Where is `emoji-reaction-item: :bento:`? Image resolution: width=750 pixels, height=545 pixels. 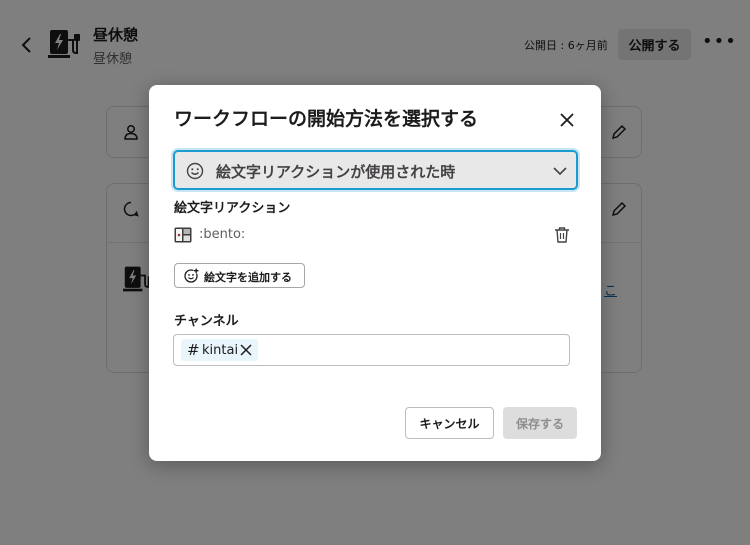 emoji-reaction-item: :bento: is located at coordinates (374, 236).